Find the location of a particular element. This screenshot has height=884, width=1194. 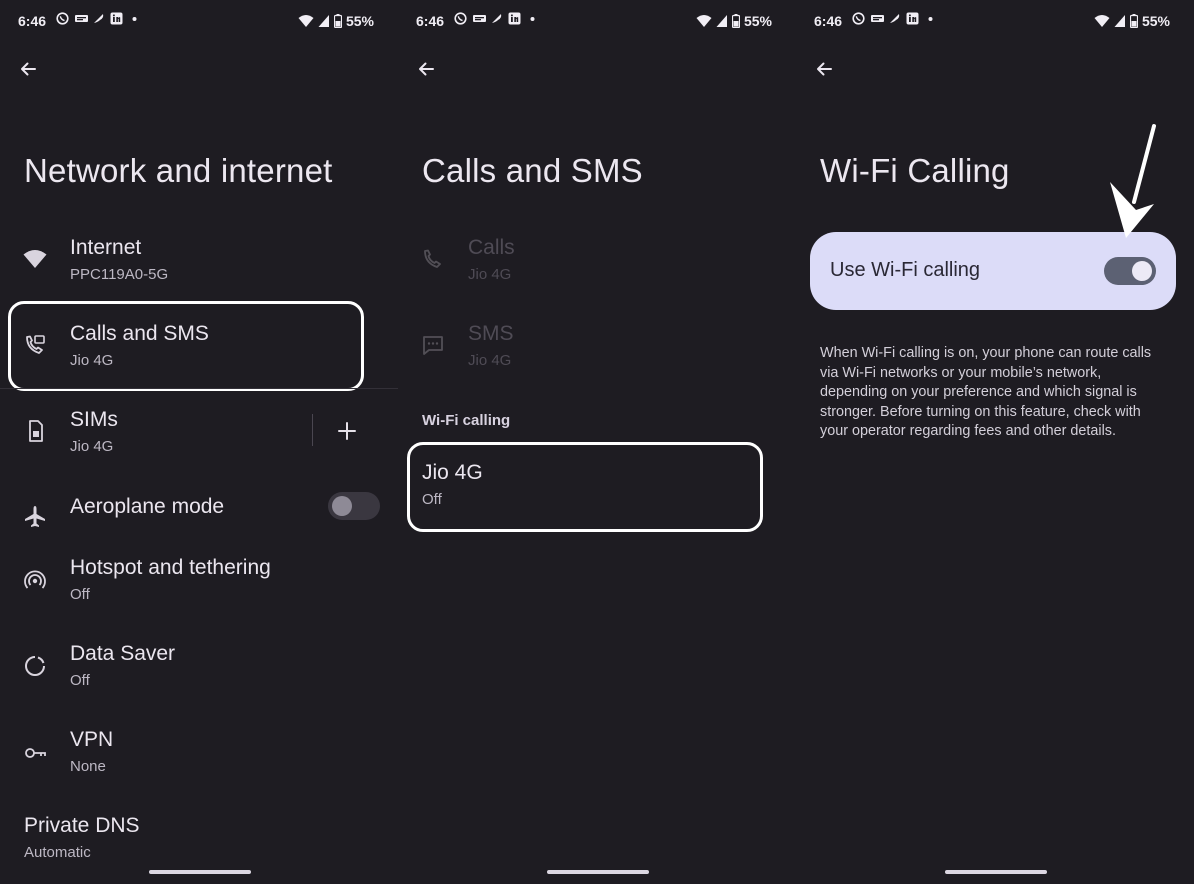

plus-icon is located at coordinates (347, 431).